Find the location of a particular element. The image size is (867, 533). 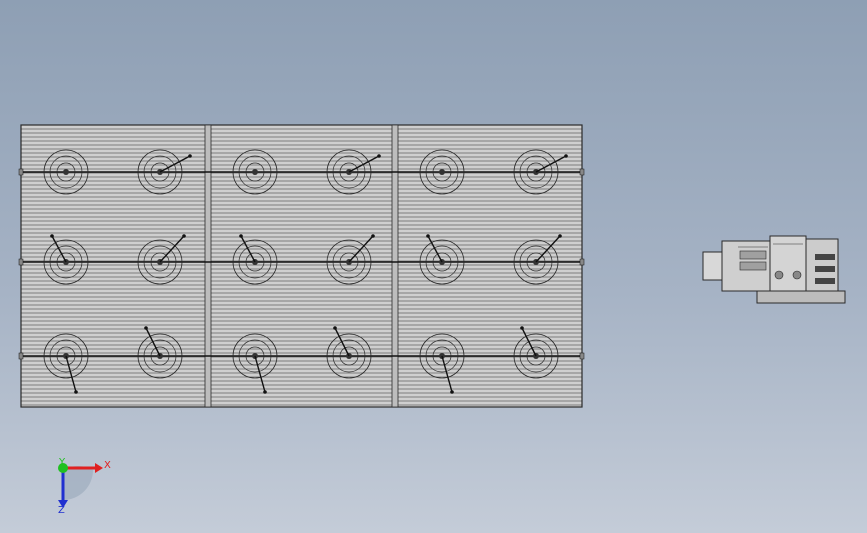

side-detail-b is located at coordinates (753, 266).